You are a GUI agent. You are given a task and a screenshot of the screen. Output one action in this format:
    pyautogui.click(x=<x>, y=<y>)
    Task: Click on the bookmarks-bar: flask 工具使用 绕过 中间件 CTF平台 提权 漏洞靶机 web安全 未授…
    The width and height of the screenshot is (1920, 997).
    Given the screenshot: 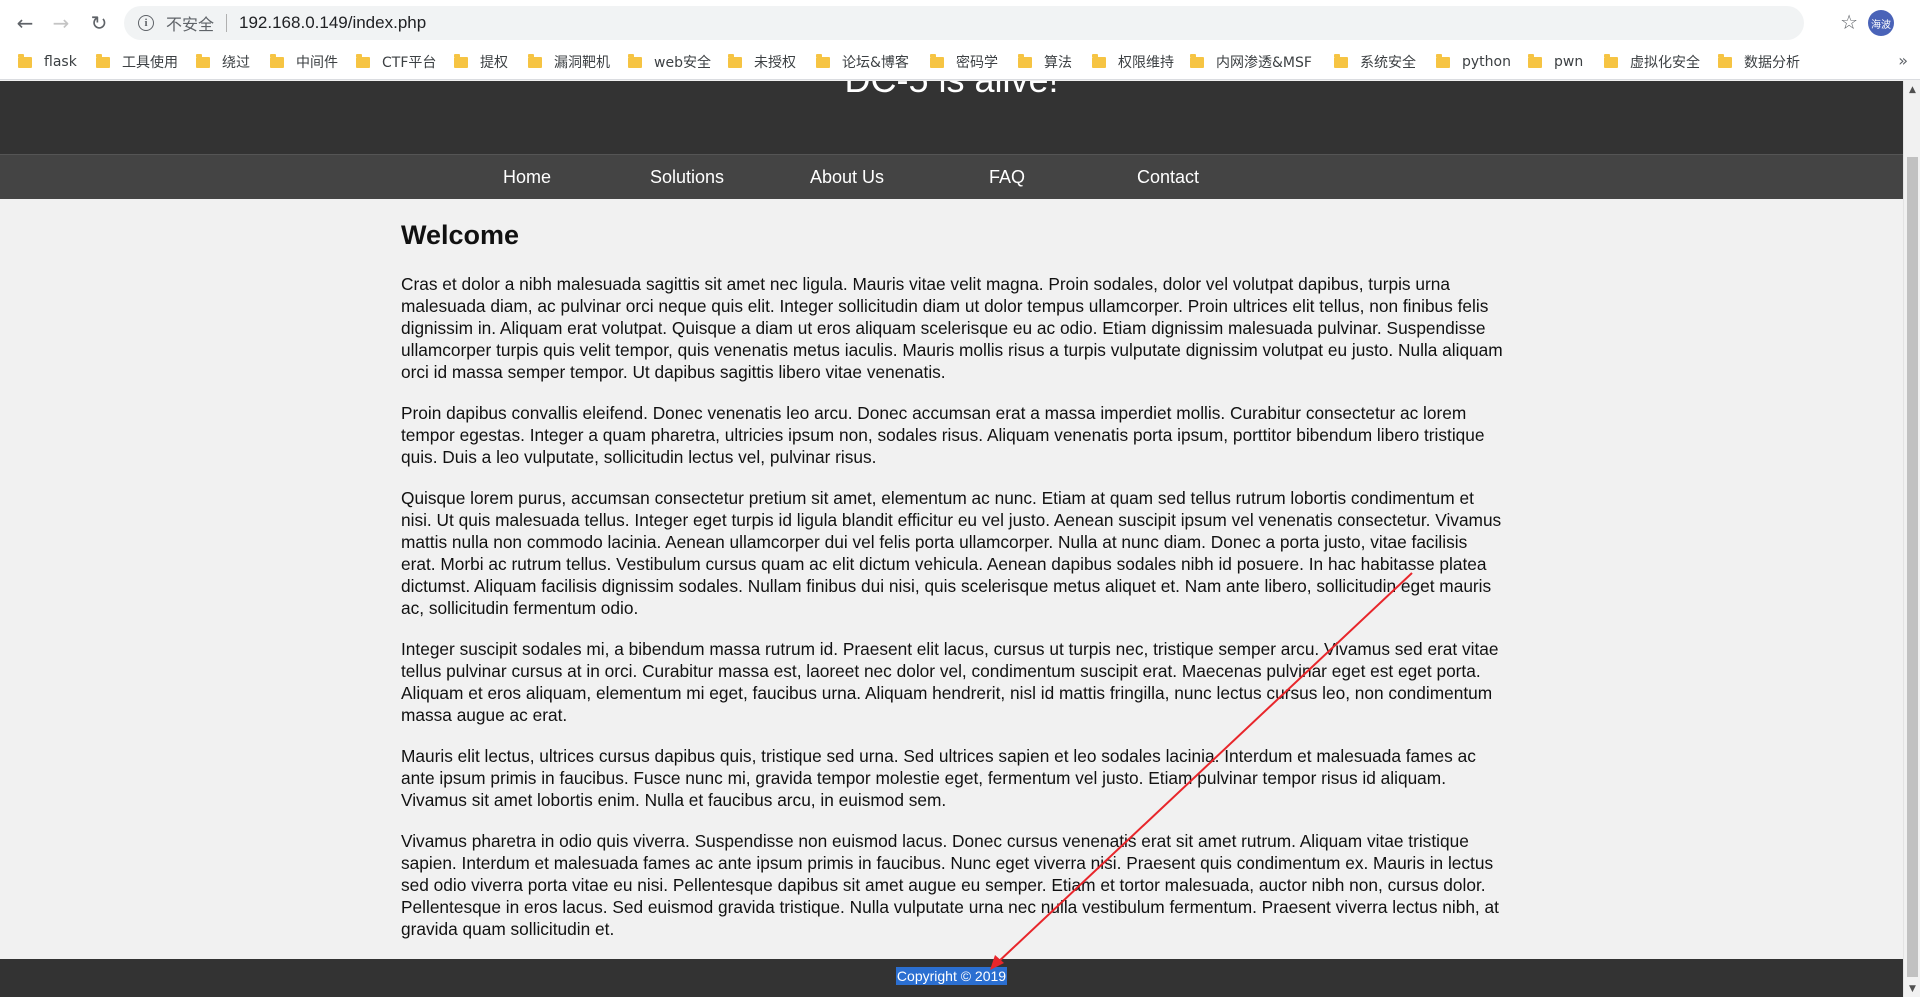 What is the action you would take?
    pyautogui.click(x=960, y=62)
    